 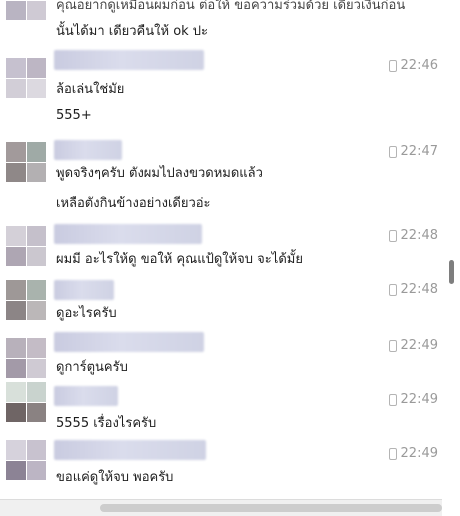 I want to click on message-time: 22:46, so click(x=413, y=65).